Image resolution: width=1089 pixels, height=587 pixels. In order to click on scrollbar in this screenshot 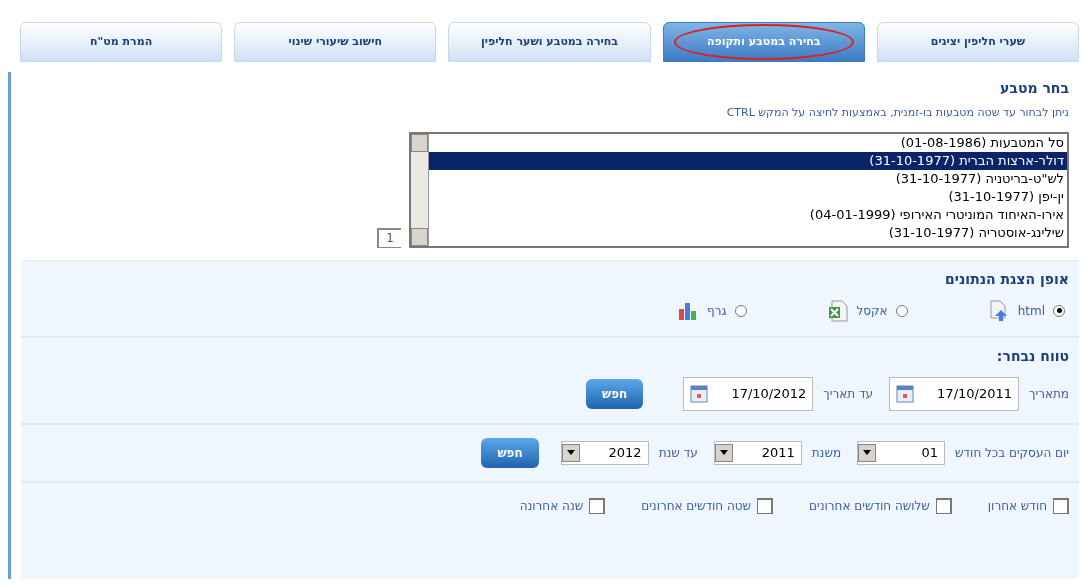, I will do `click(420, 189)`.